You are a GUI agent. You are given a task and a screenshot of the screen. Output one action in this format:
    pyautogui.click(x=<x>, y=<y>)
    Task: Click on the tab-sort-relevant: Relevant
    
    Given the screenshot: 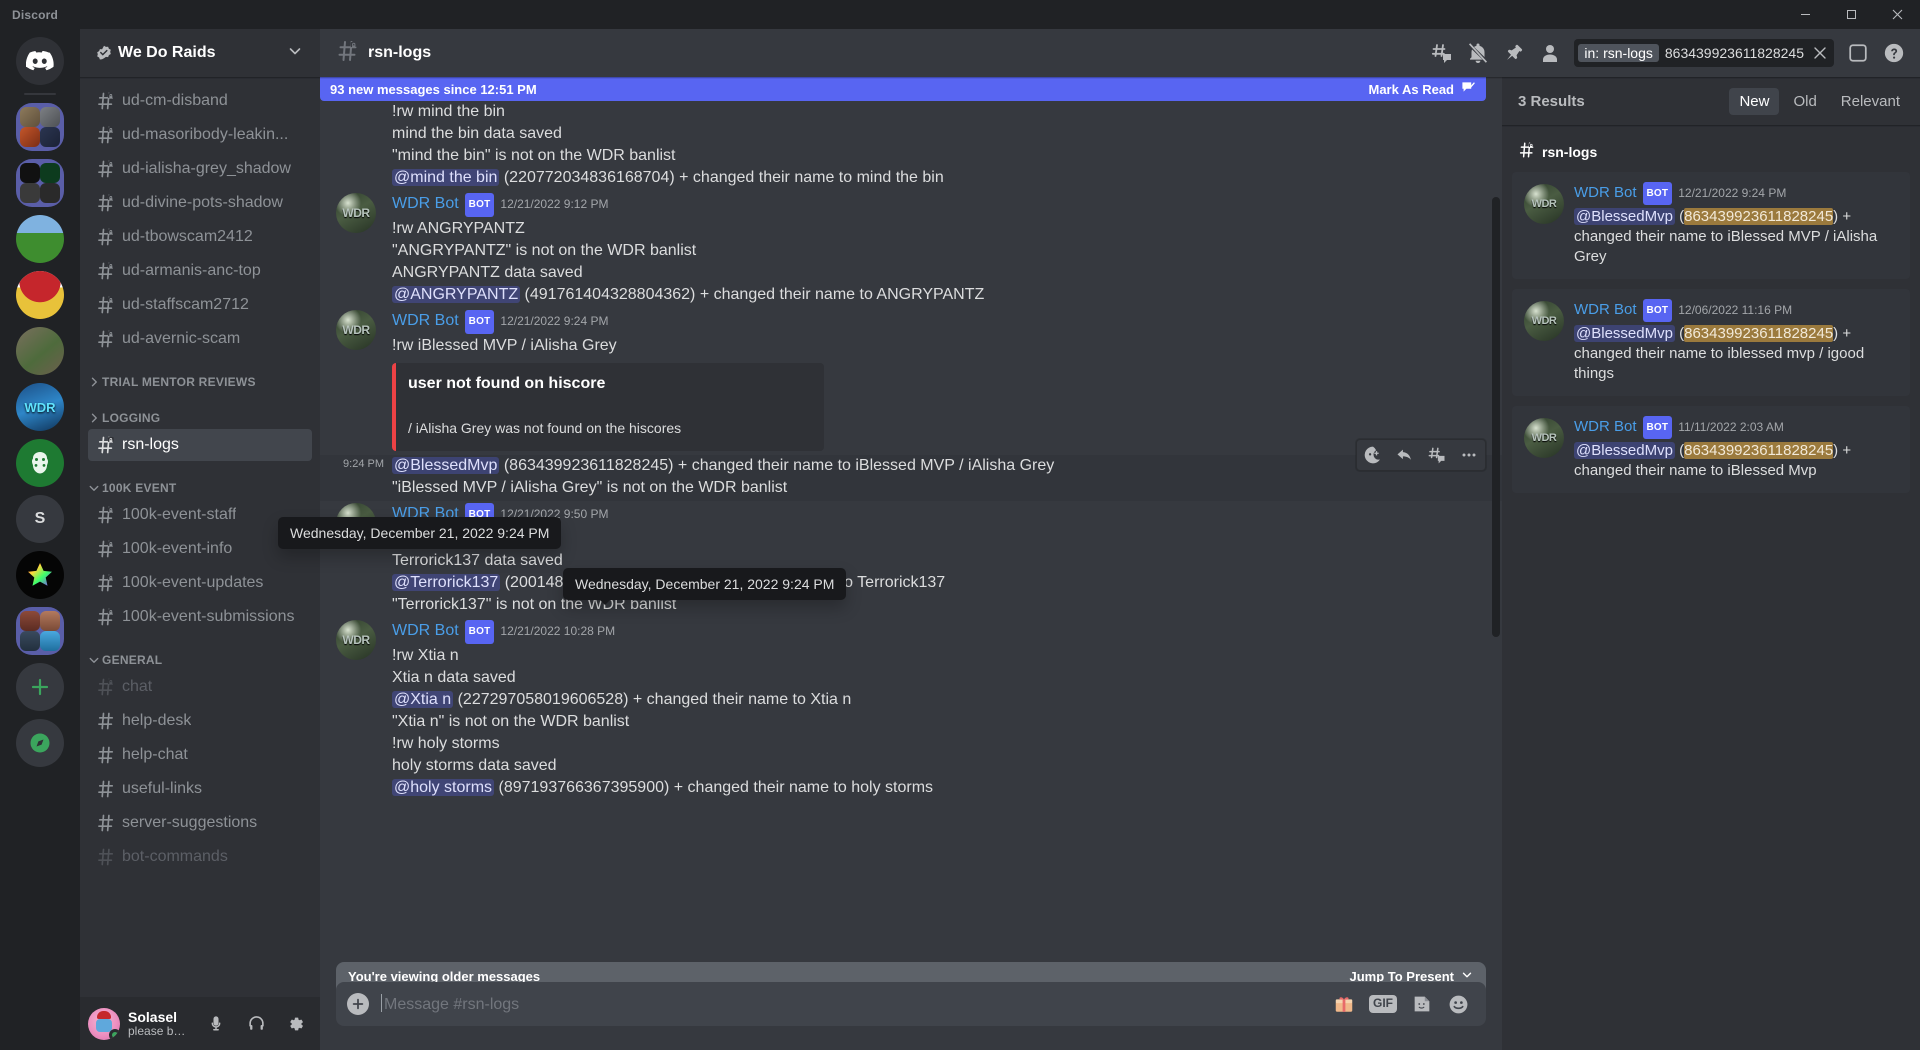 What is the action you would take?
    pyautogui.click(x=1870, y=101)
    